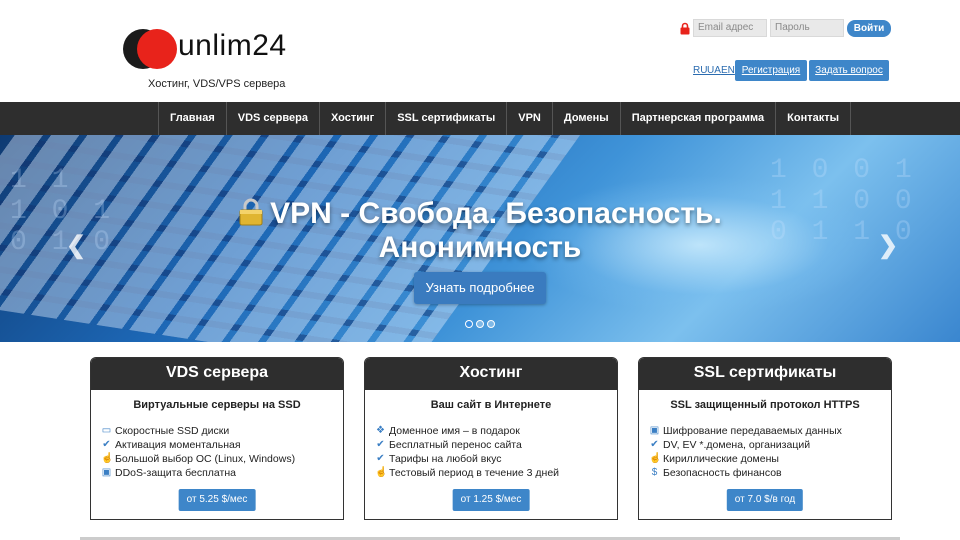 The height and width of the screenshot is (540, 960). What do you see at coordinates (217, 500) in the screenshot?
I see `price-button: от 5.25 $/мес` at bounding box center [217, 500].